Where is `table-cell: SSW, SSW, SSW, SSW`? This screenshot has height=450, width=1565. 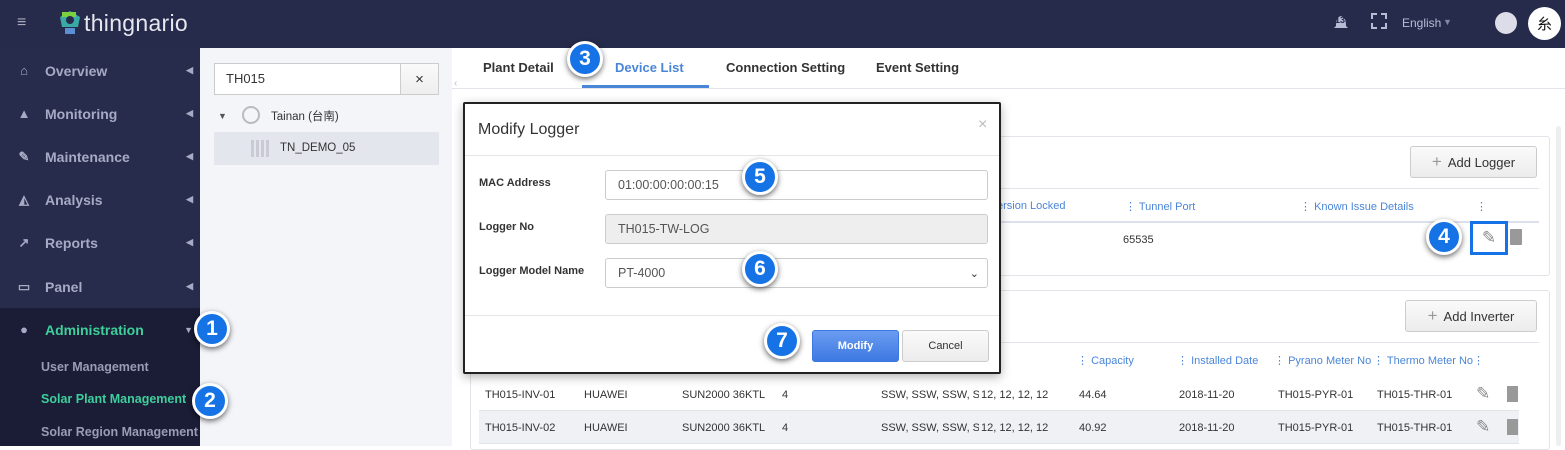
table-cell: SSW, SSW, SSW, SSW is located at coordinates (930, 428).